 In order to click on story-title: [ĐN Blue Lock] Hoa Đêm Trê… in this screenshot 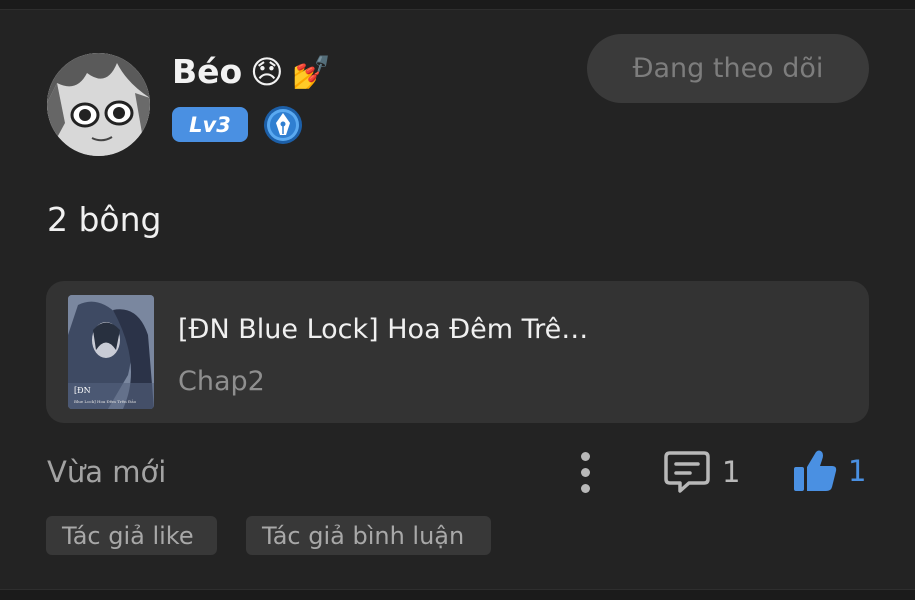, I will do `click(383, 329)`.